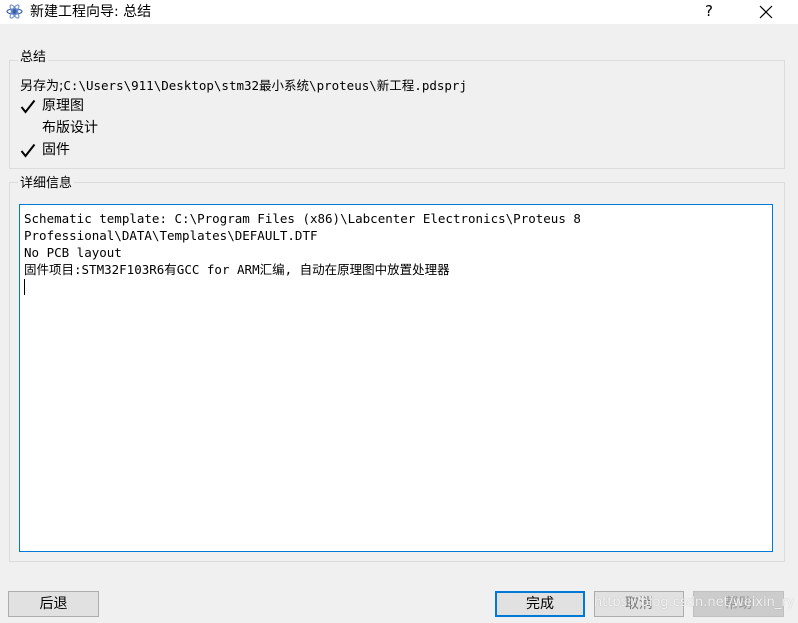  I want to click on summary-item-label: 固件, so click(56, 150).